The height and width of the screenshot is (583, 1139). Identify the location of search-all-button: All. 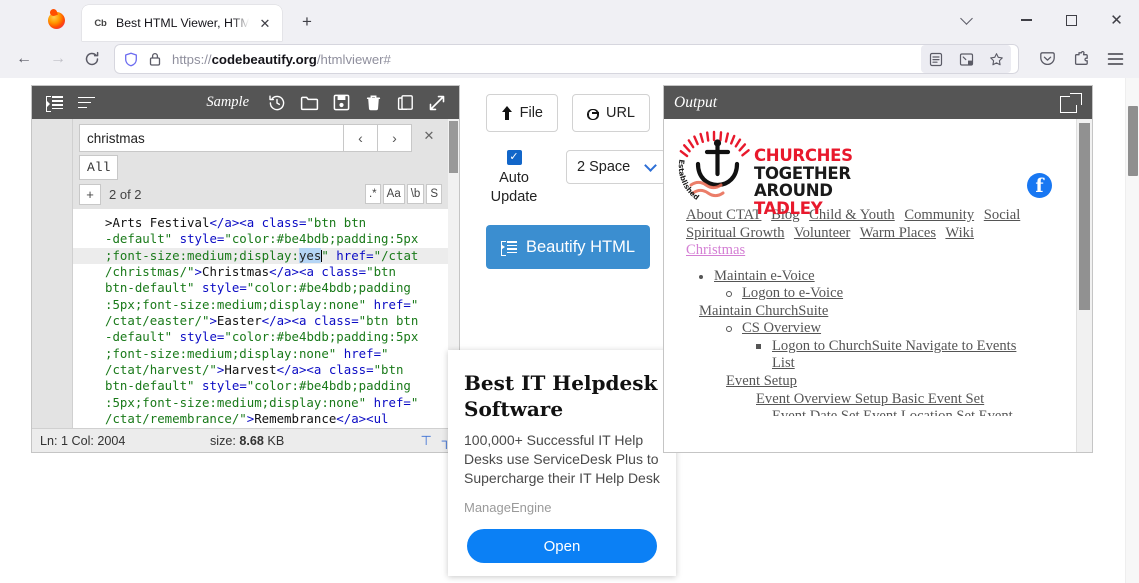
(99, 167).